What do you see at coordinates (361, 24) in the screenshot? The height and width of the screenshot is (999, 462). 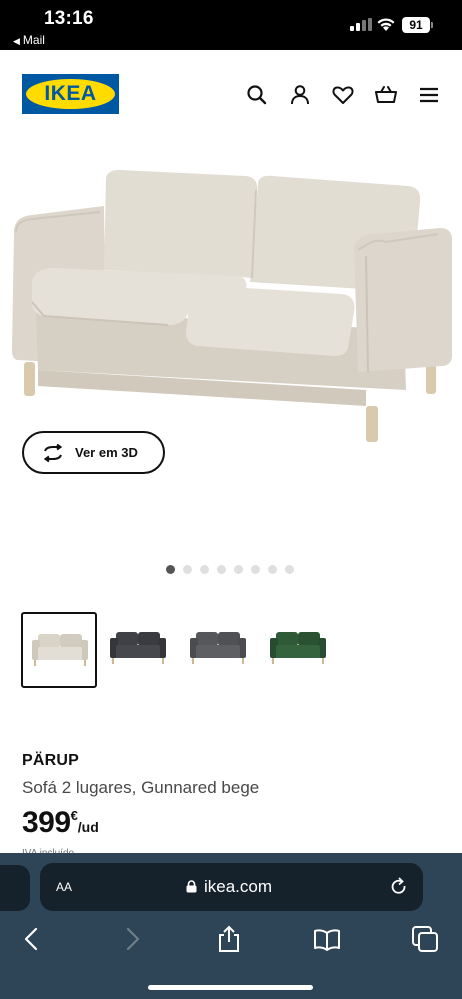 I see `cellular-signal-icon` at bounding box center [361, 24].